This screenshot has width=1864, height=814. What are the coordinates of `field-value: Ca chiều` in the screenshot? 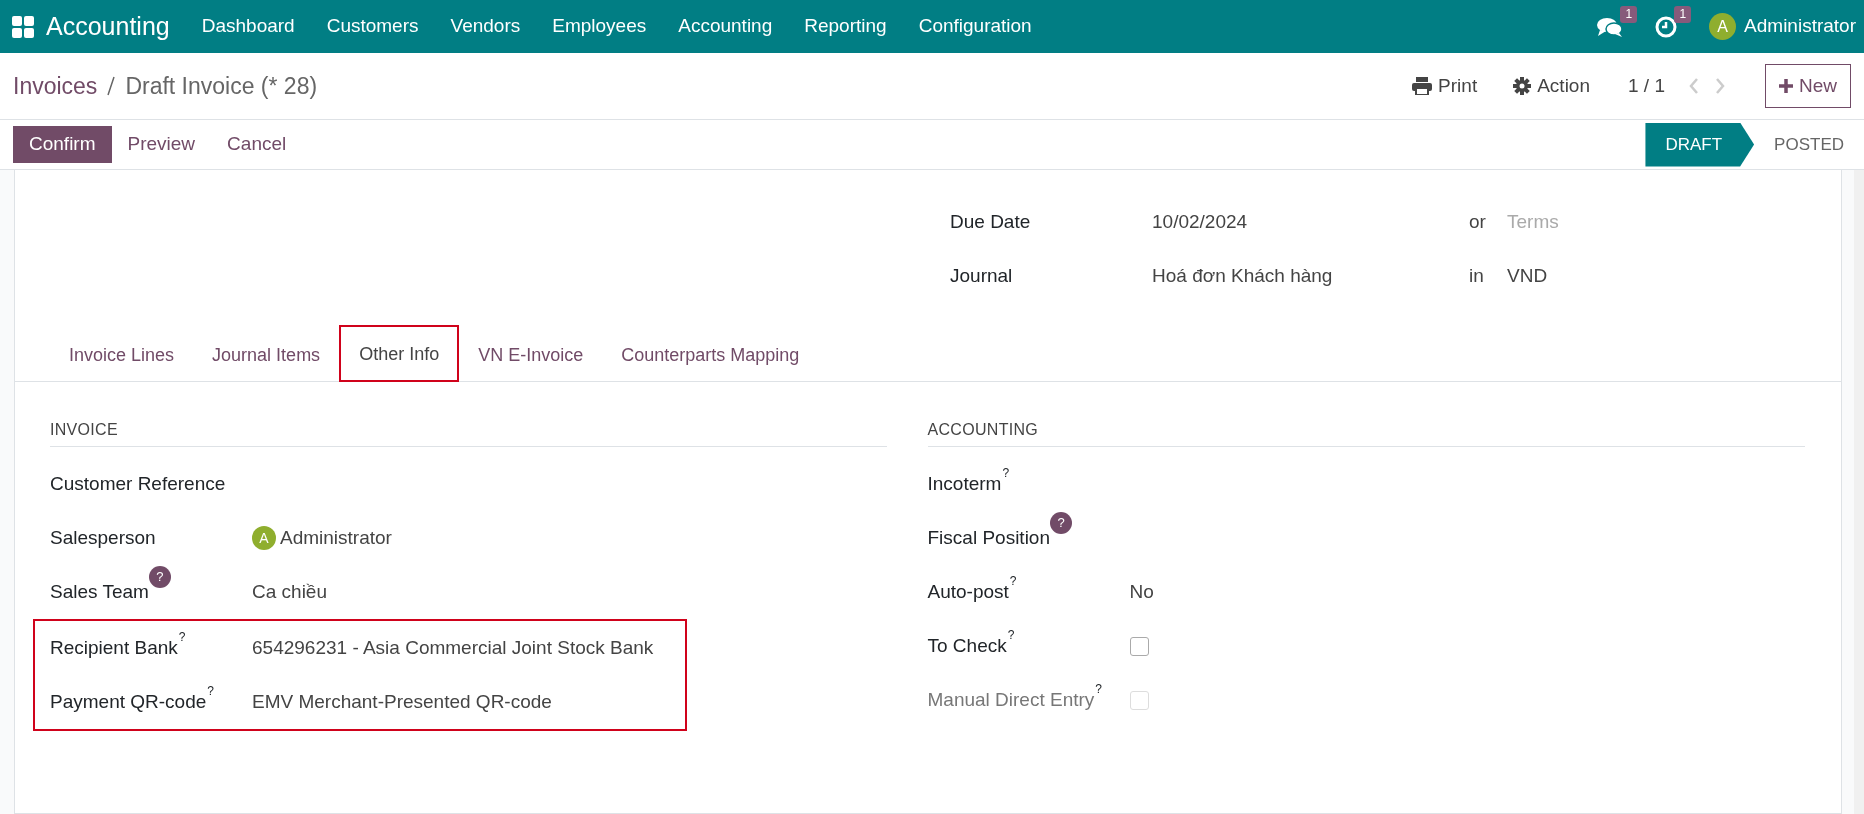 It's located at (289, 592).